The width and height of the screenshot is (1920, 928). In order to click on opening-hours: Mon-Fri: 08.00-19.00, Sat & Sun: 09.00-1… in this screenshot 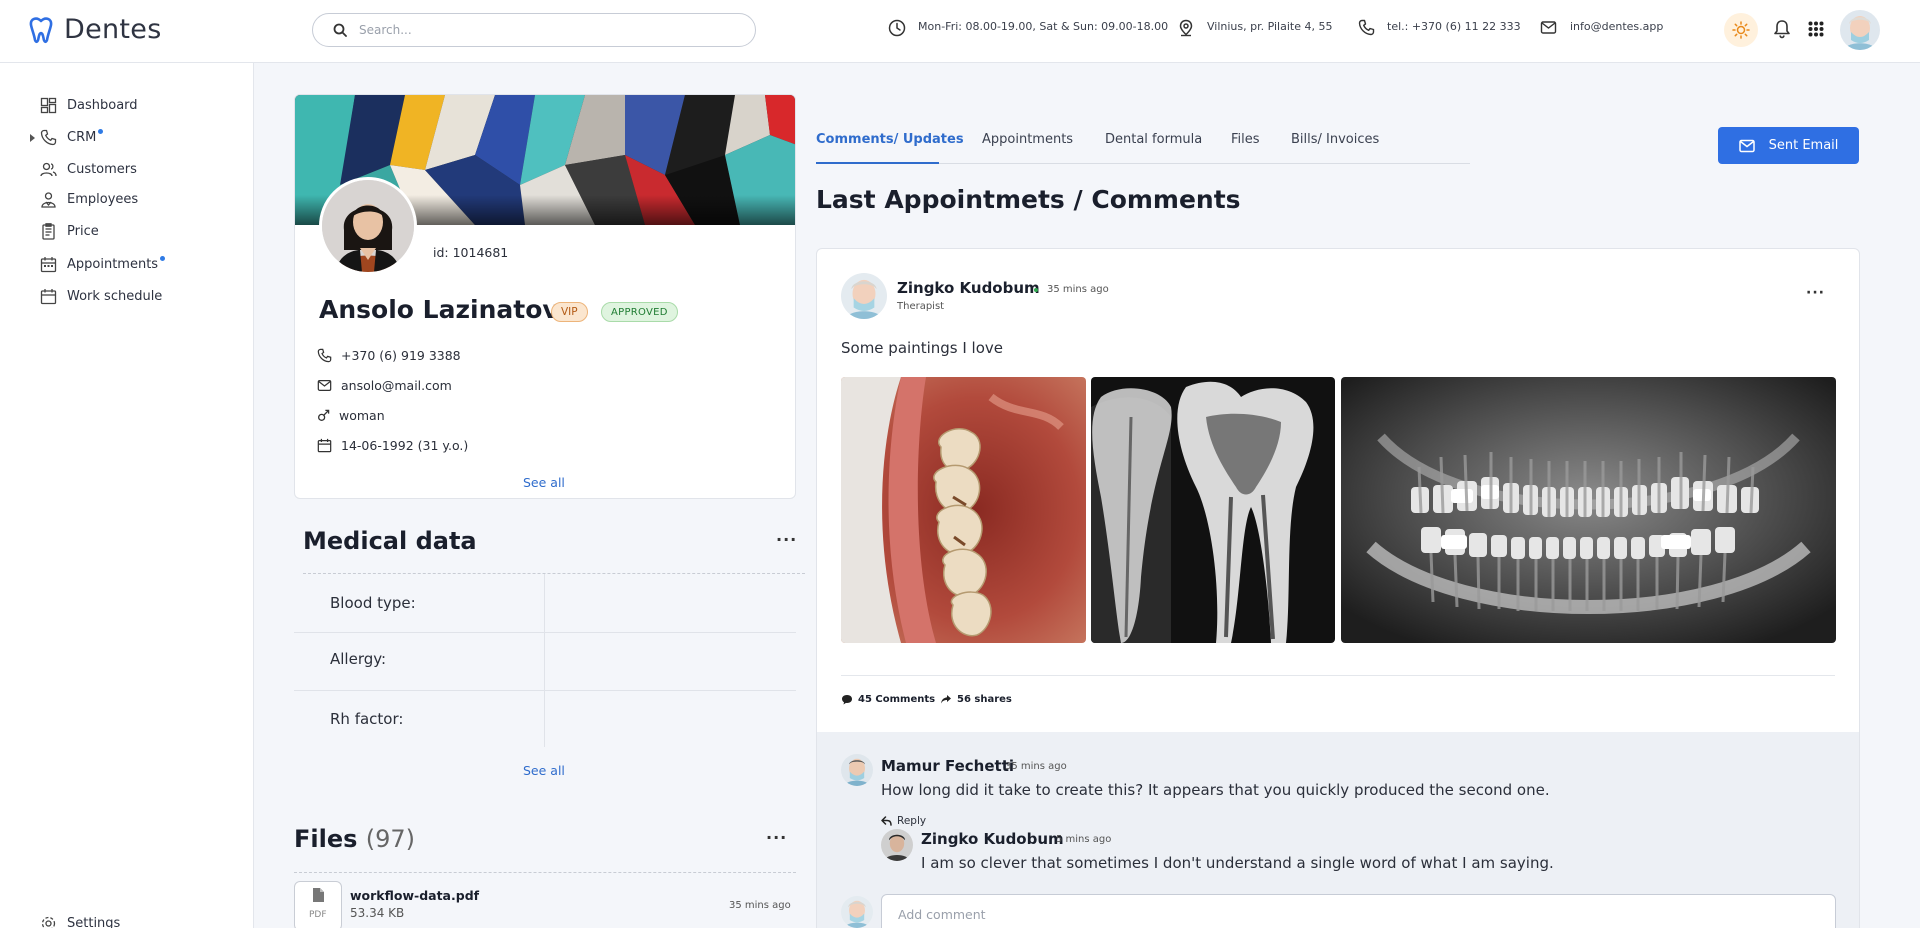, I will do `click(1043, 26)`.